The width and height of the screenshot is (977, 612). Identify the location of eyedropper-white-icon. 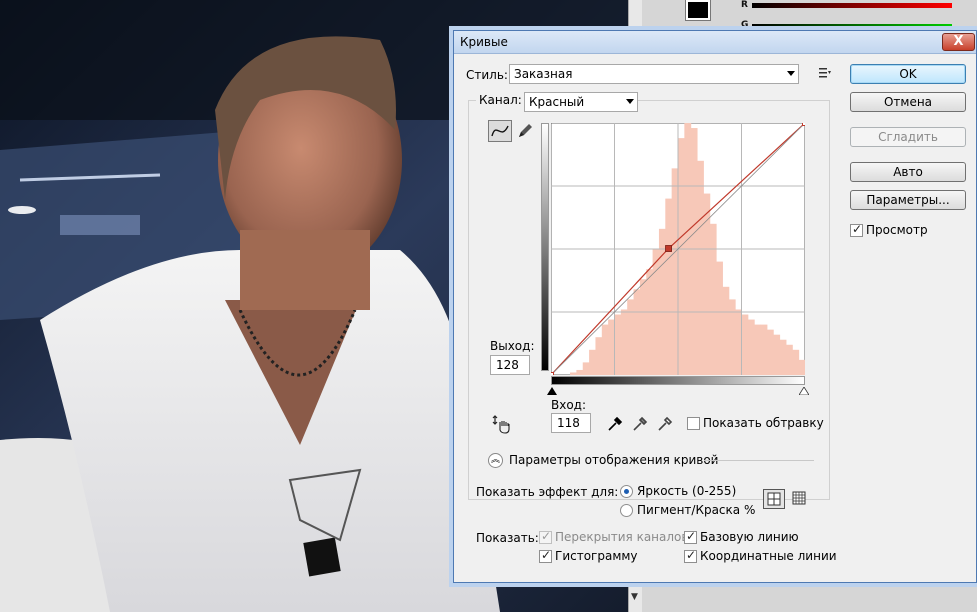
(665, 423).